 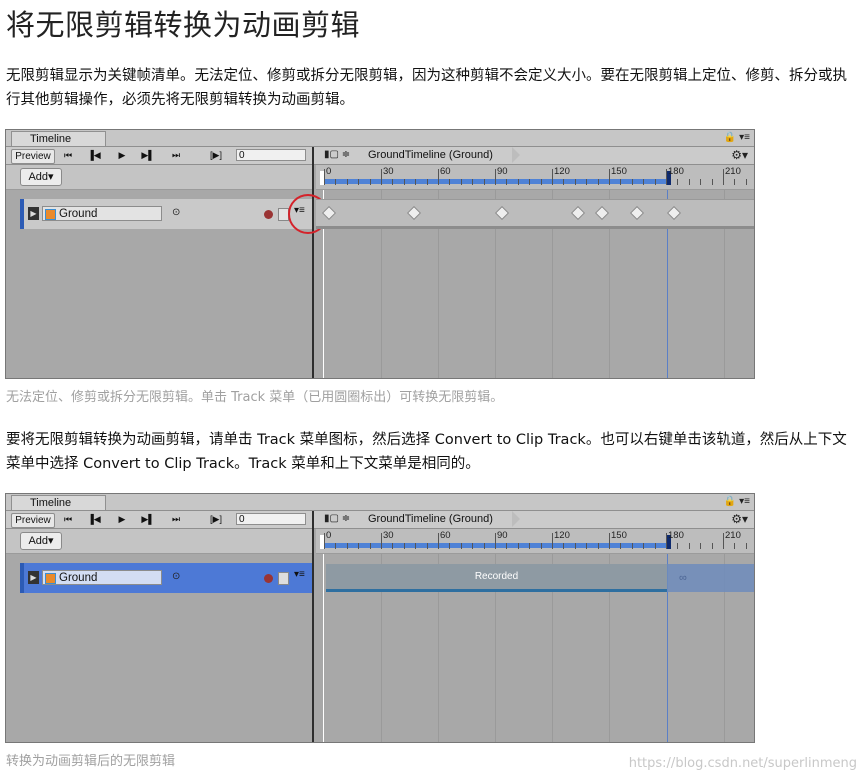 I want to click on ruler-tick-label: 60, so click(x=445, y=535).